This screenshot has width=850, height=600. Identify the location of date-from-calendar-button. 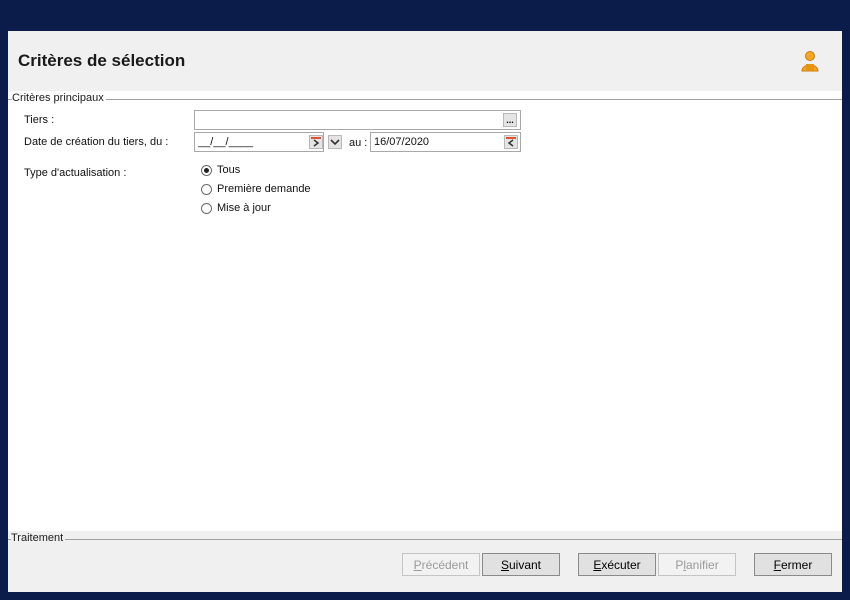
(316, 142).